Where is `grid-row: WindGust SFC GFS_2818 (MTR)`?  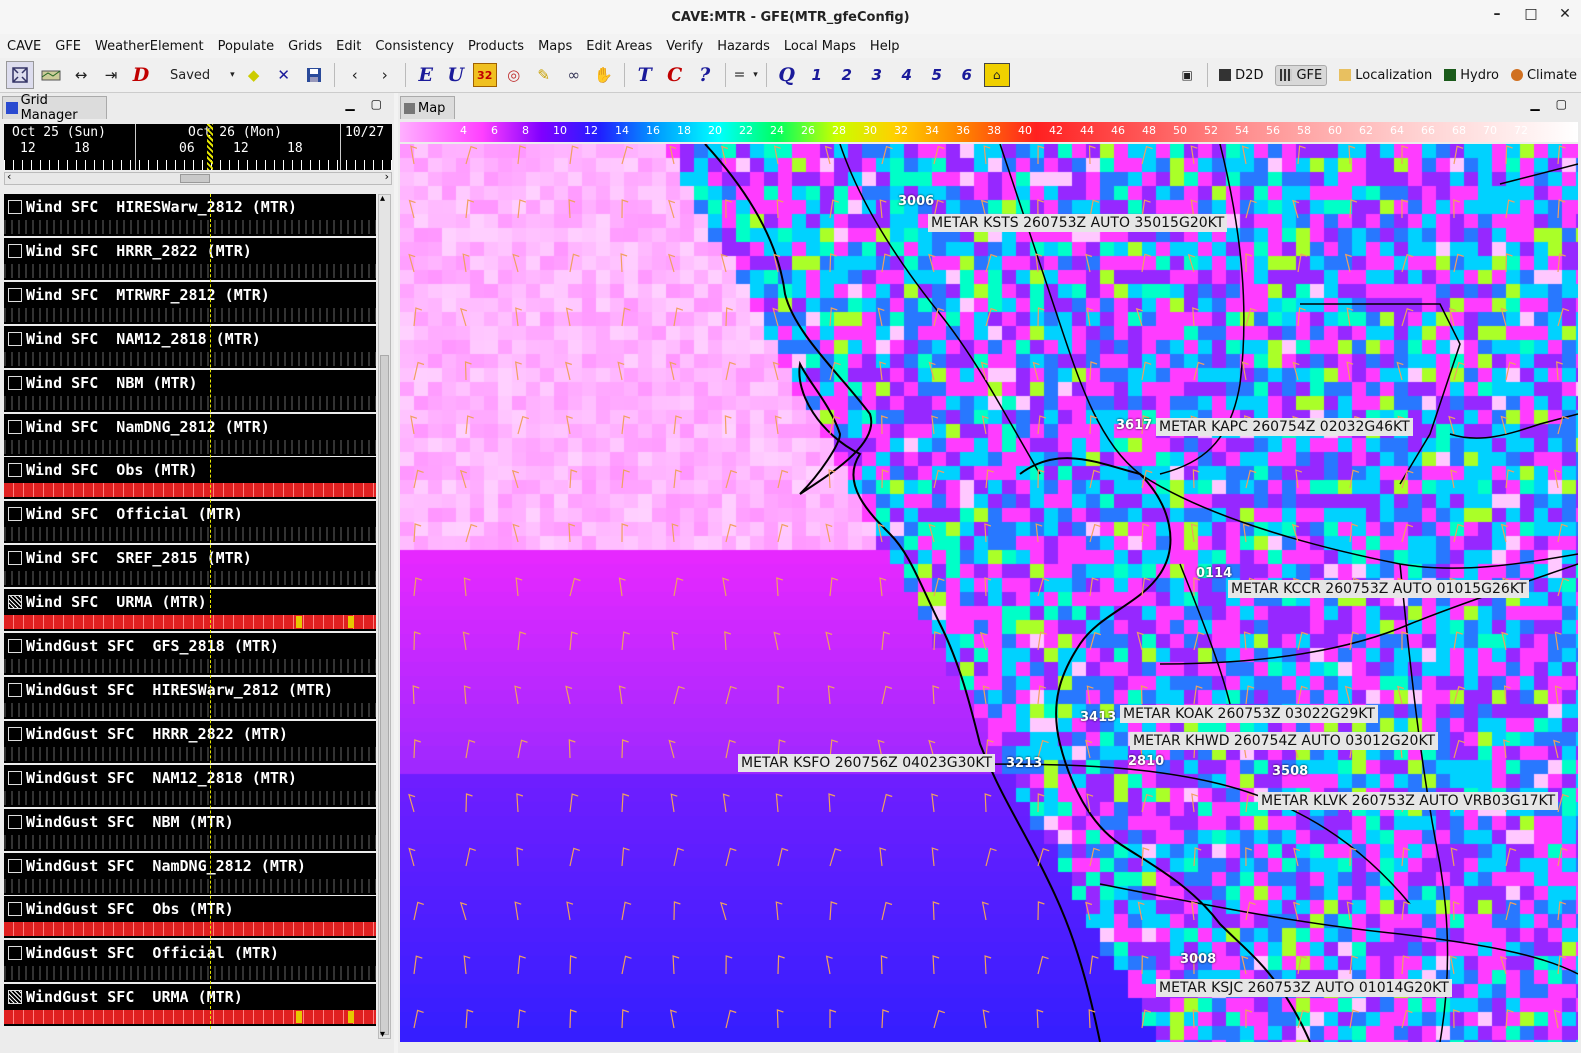 grid-row: WindGust SFC GFS_2818 (MTR) is located at coordinates (190, 654).